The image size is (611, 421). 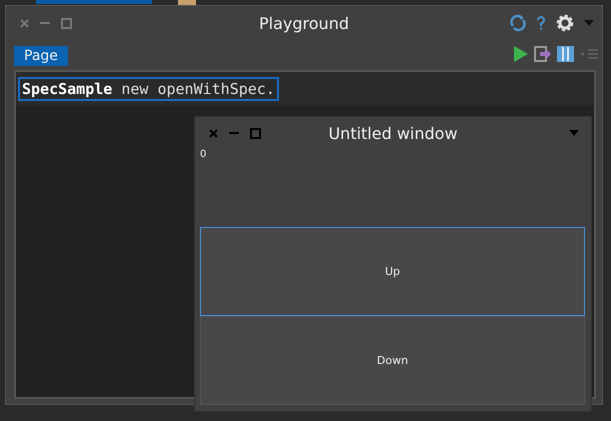 I want to click on refresh-icon, so click(x=518, y=23).